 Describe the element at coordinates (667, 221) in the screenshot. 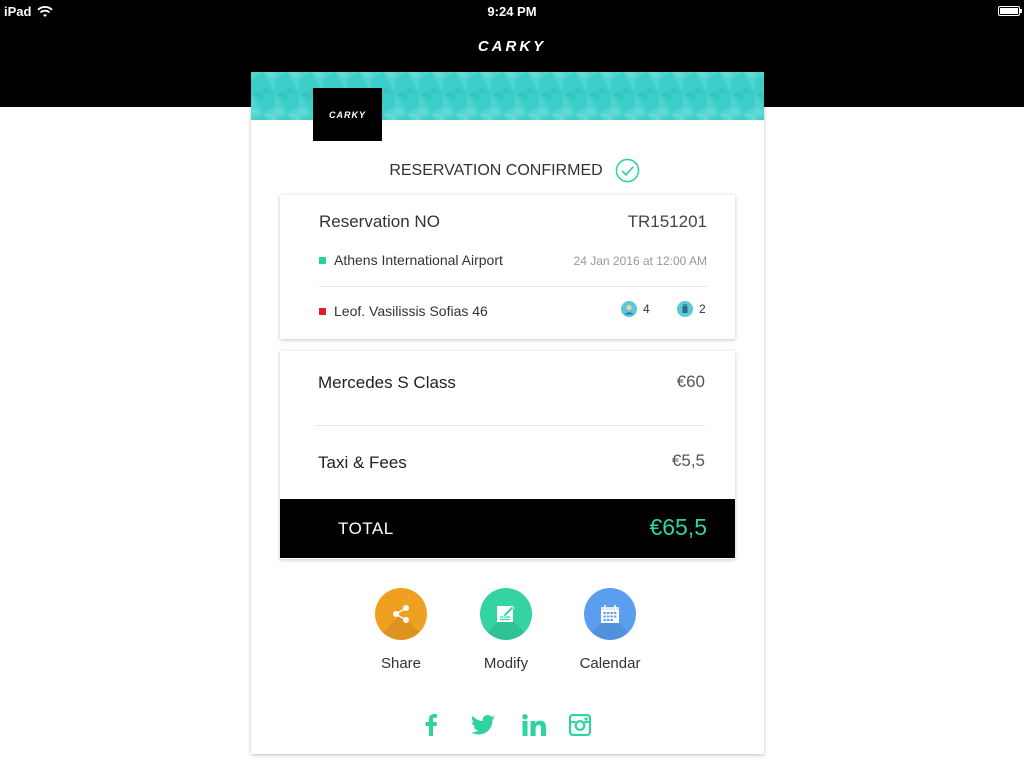

I see `reservation-number: TR151201` at that location.